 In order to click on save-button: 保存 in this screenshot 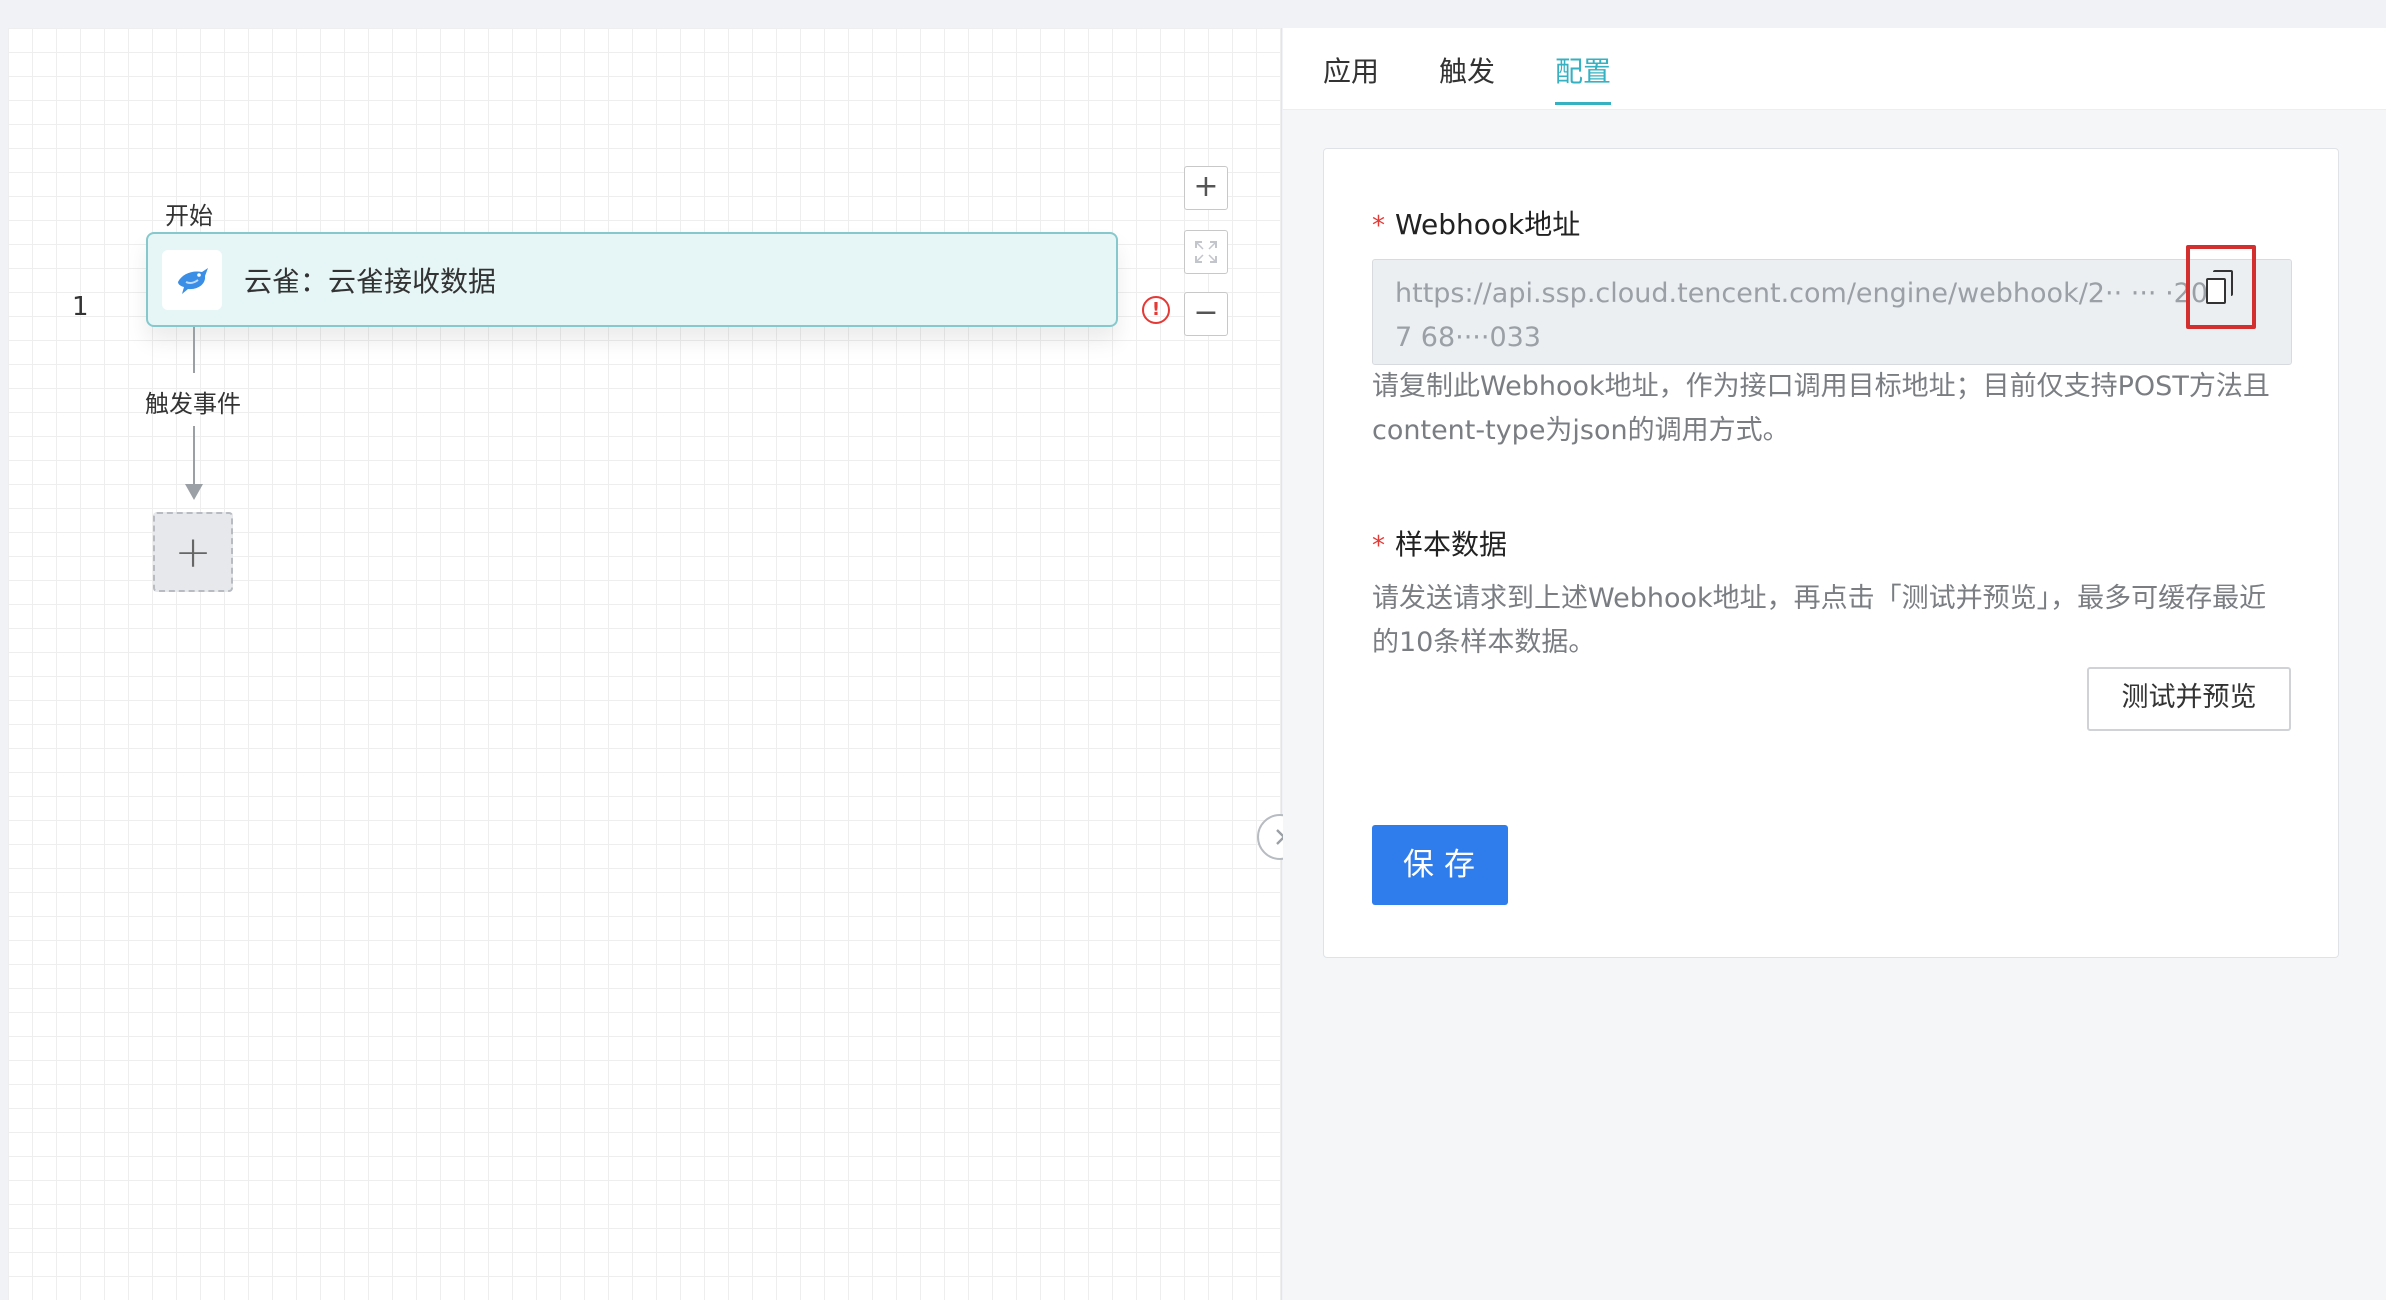, I will do `click(1440, 865)`.